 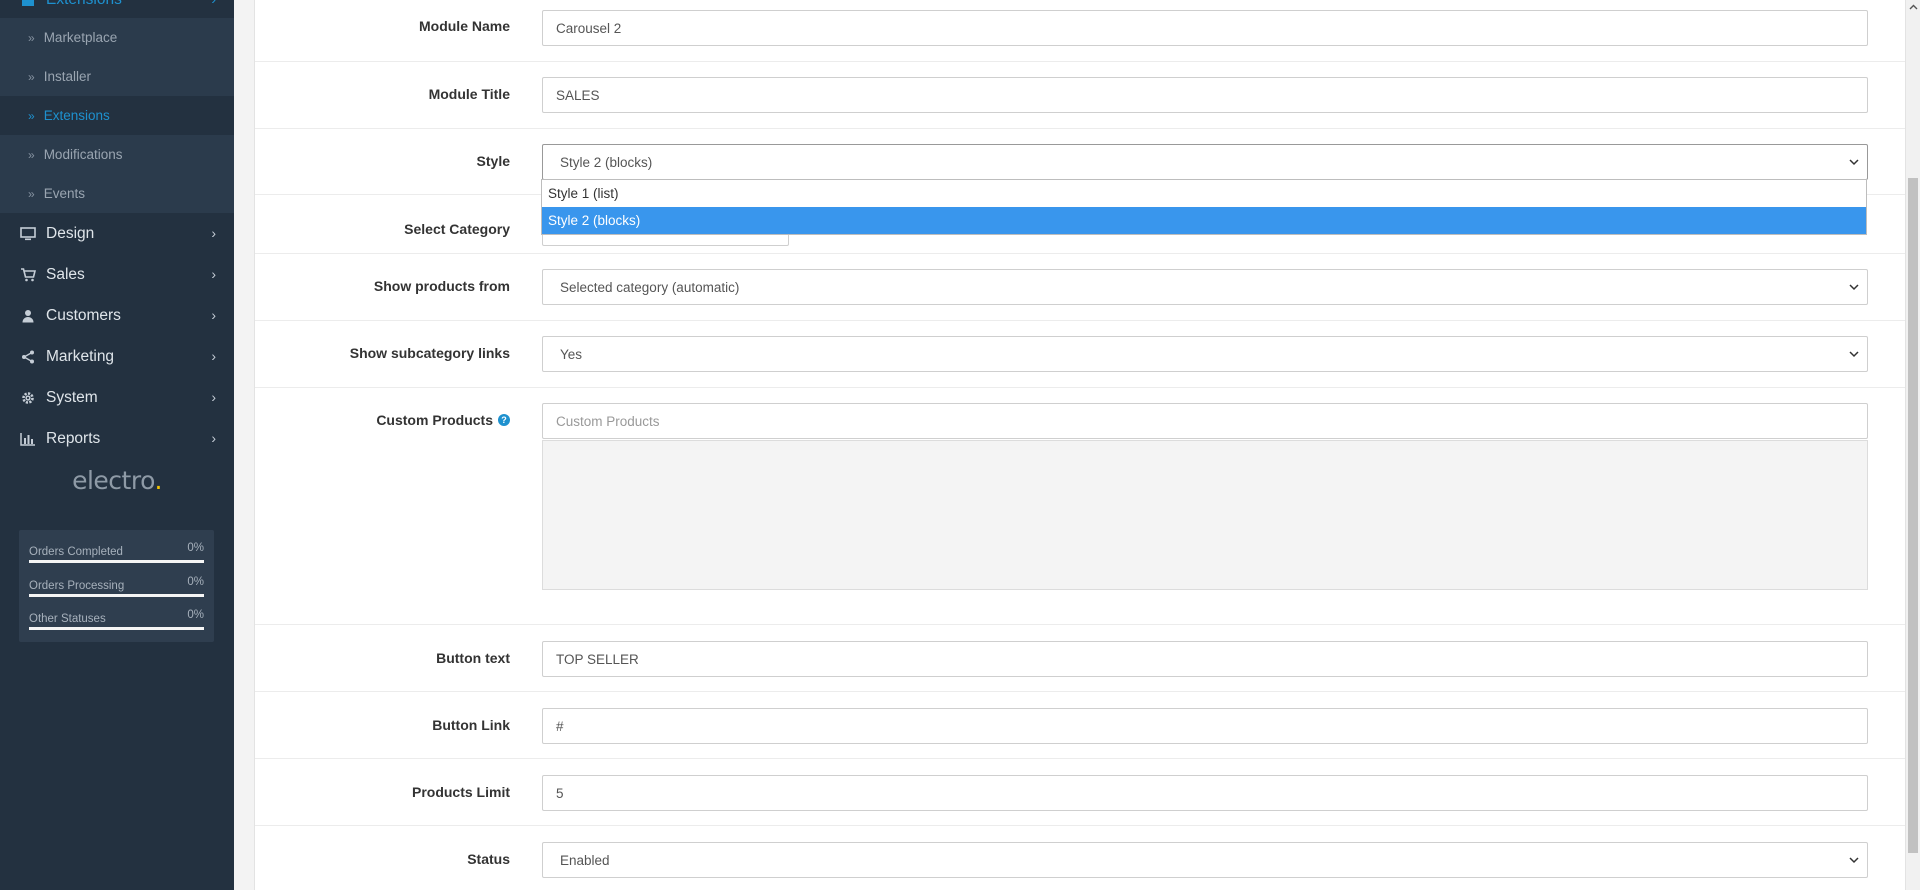 What do you see at coordinates (117, 438) in the screenshot?
I see `sidebar-item-reports: Reports ›` at bounding box center [117, 438].